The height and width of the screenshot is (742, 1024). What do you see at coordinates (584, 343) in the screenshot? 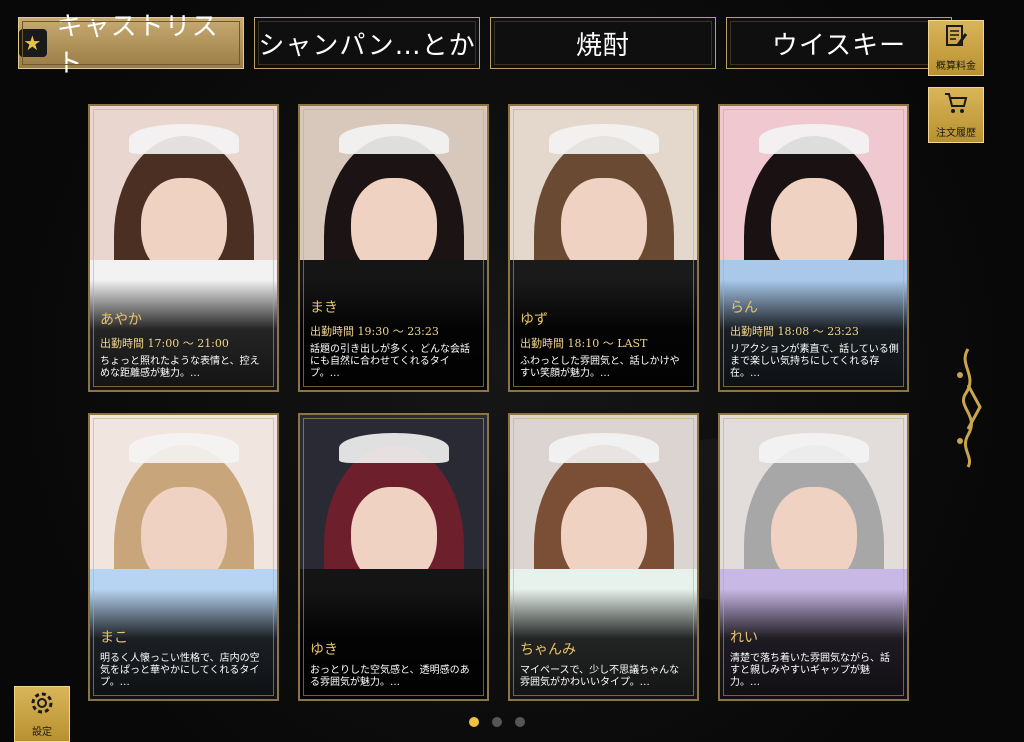
I see `cast-hours: 出勤時間 18:10 〜 LAST` at bounding box center [584, 343].